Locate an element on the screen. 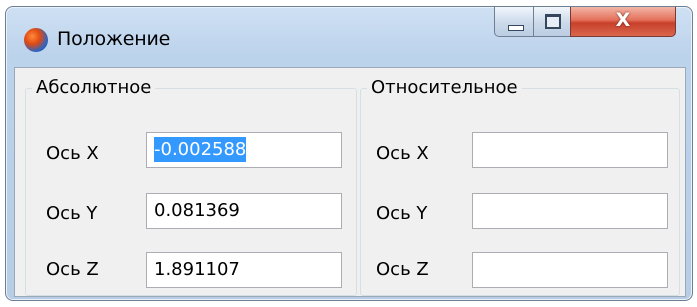 The width and height of the screenshot is (697, 307). window-title: Положение is located at coordinates (114, 39).